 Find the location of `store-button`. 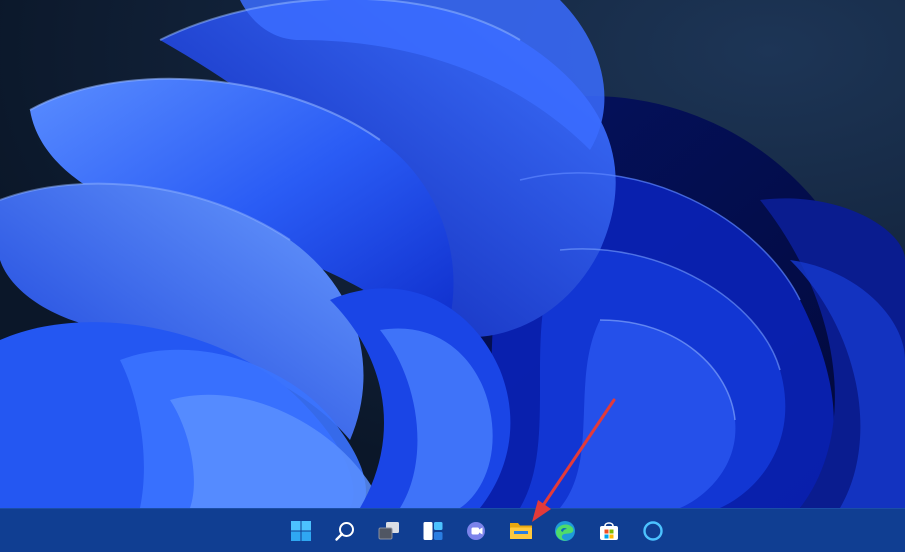

store-button is located at coordinates (609, 531).